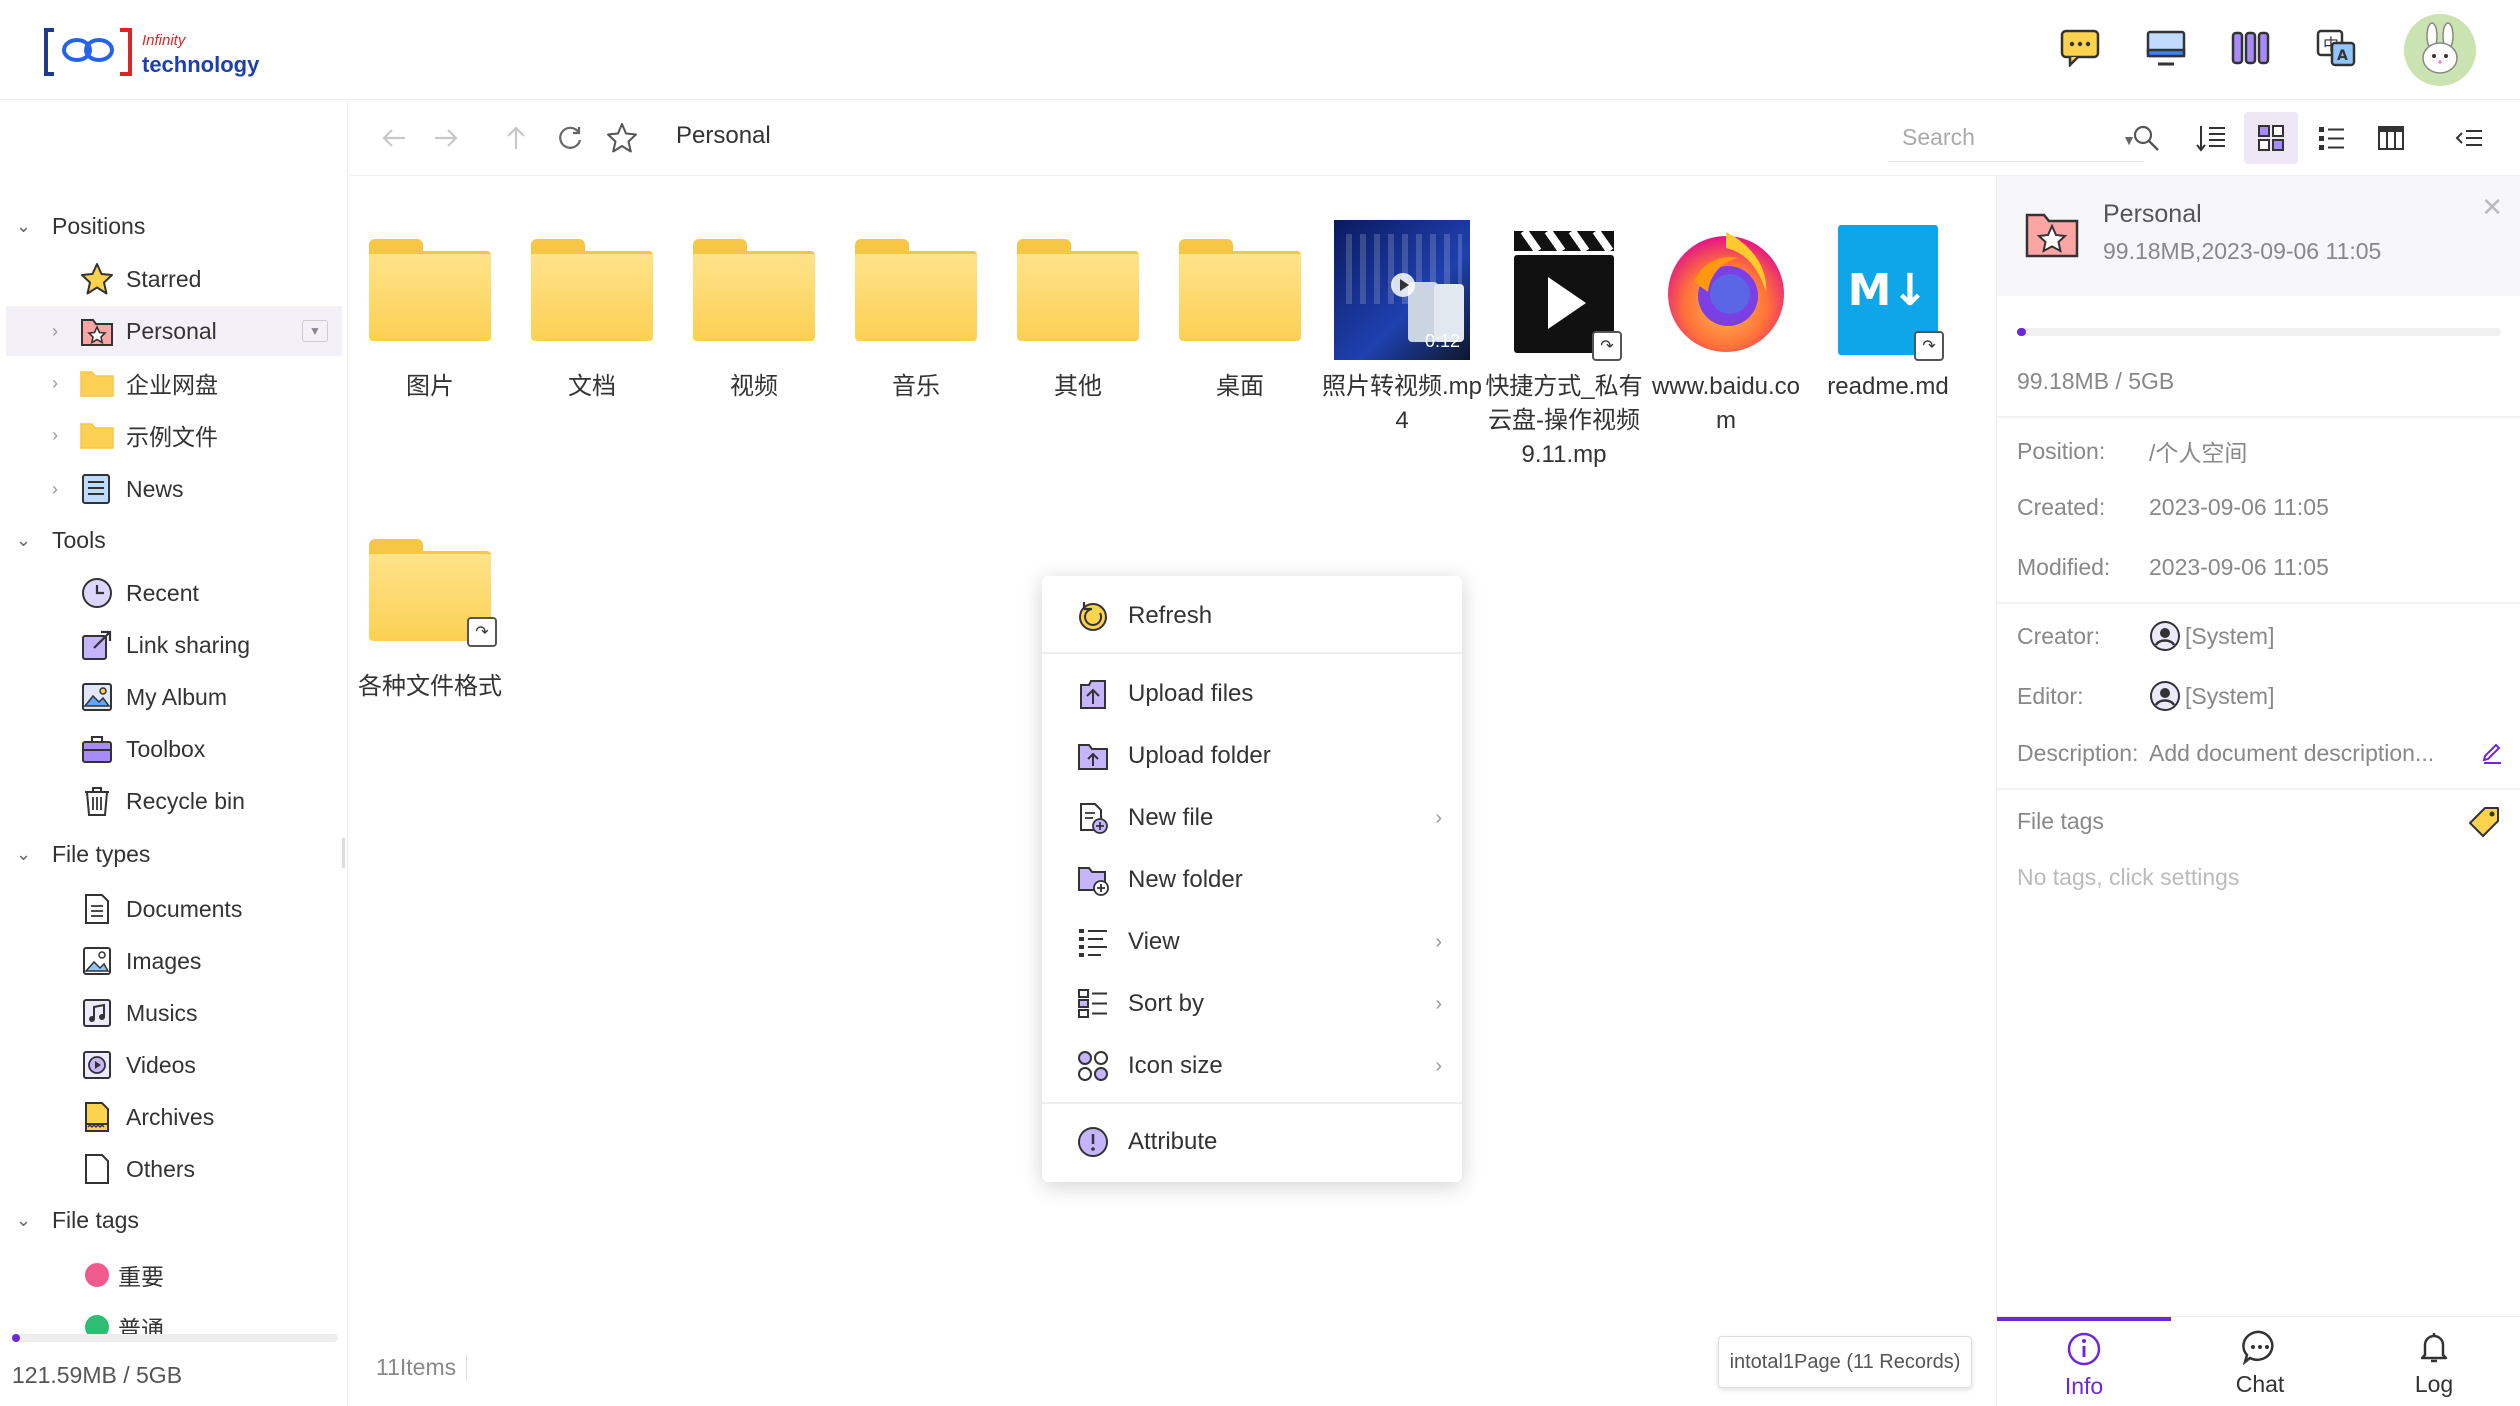 The width and height of the screenshot is (2520, 1406). I want to click on file-name: 各种文件格式, so click(430, 686).